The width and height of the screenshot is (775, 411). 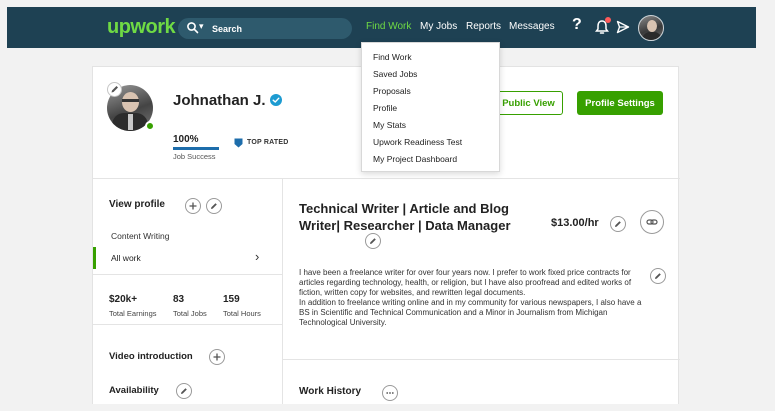 I want to click on stat-total-earnings-label: Total Earnings, so click(x=133, y=313).